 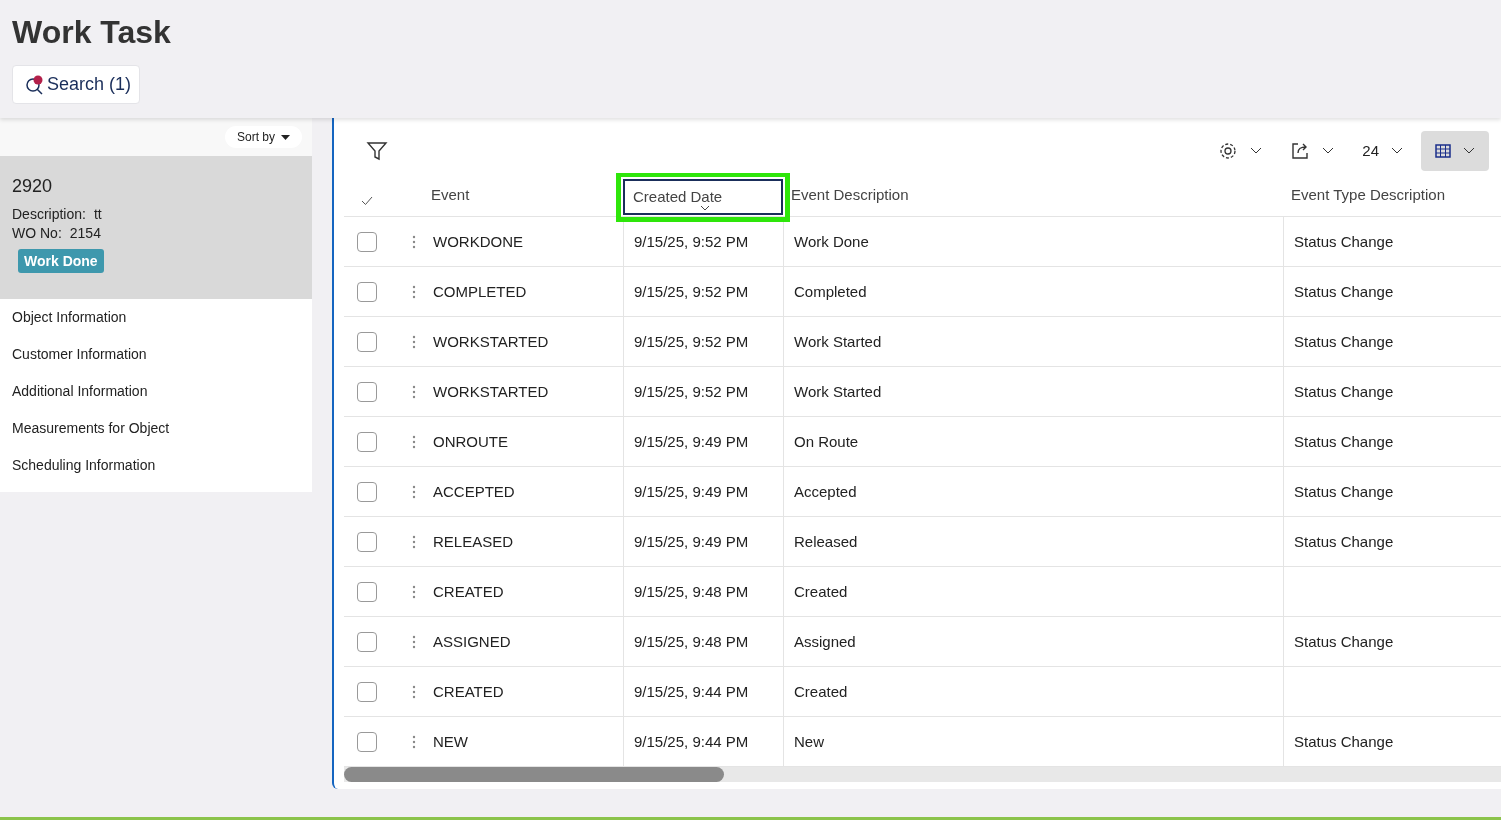 What do you see at coordinates (705, 207) in the screenshot?
I see `sort-chevron-icon` at bounding box center [705, 207].